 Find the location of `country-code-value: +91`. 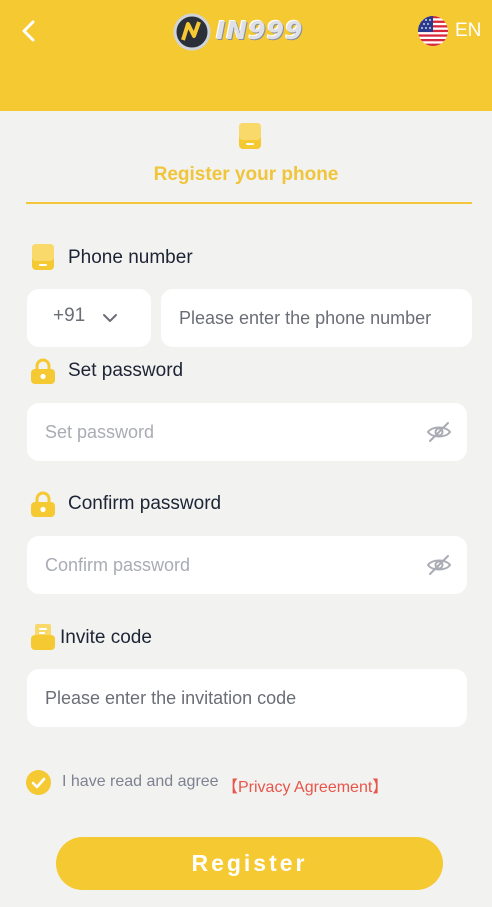

country-code-value: +91 is located at coordinates (69, 315).